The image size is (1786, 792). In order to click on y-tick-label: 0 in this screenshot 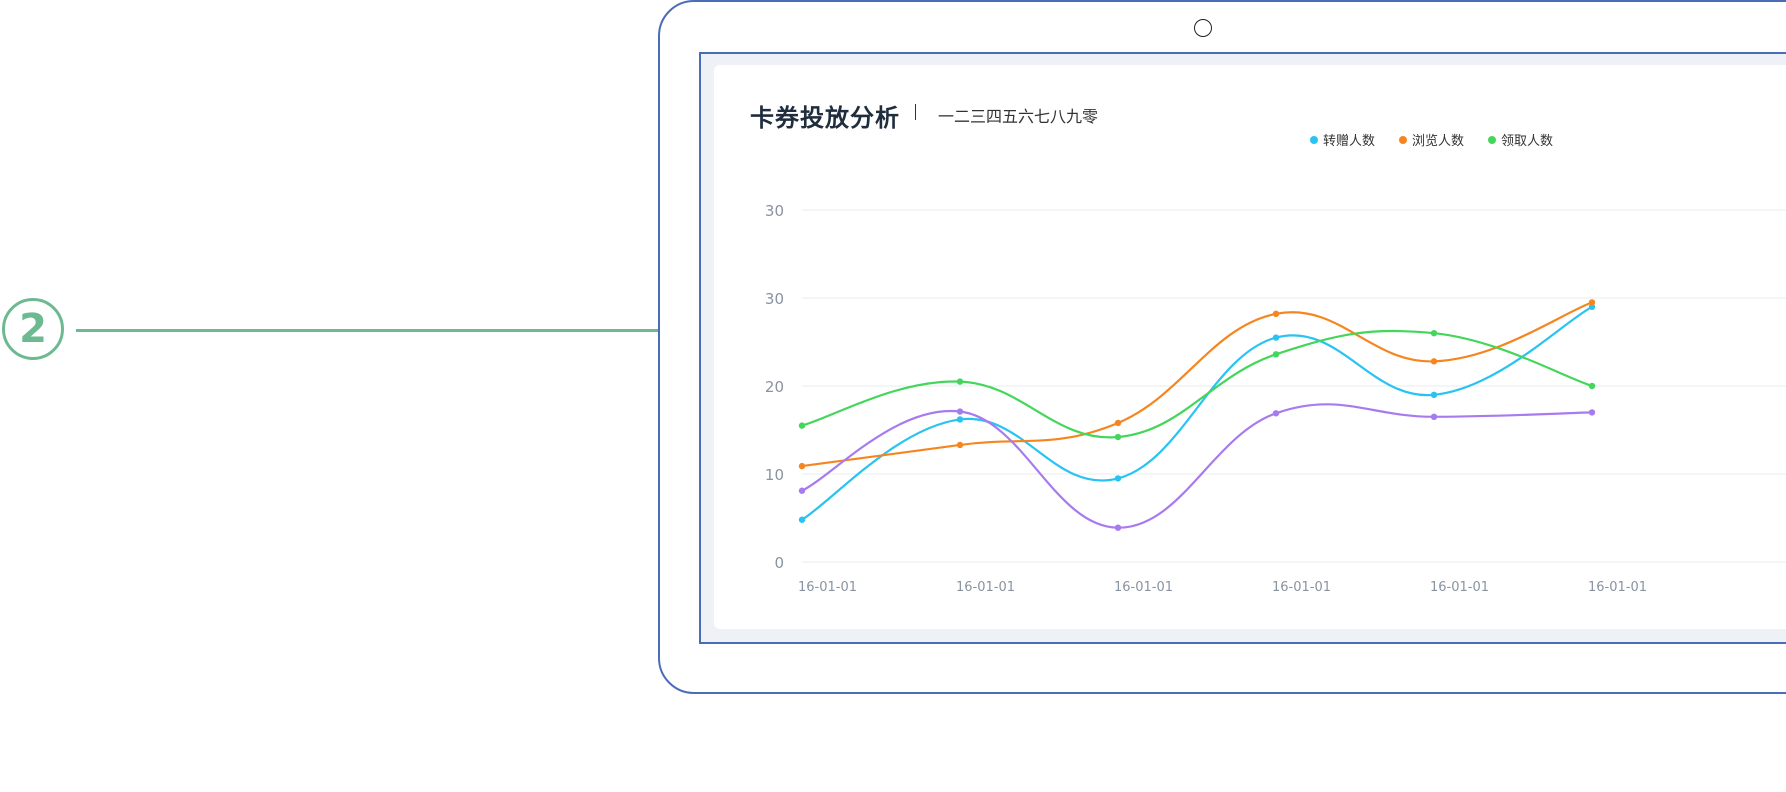, I will do `click(779, 563)`.